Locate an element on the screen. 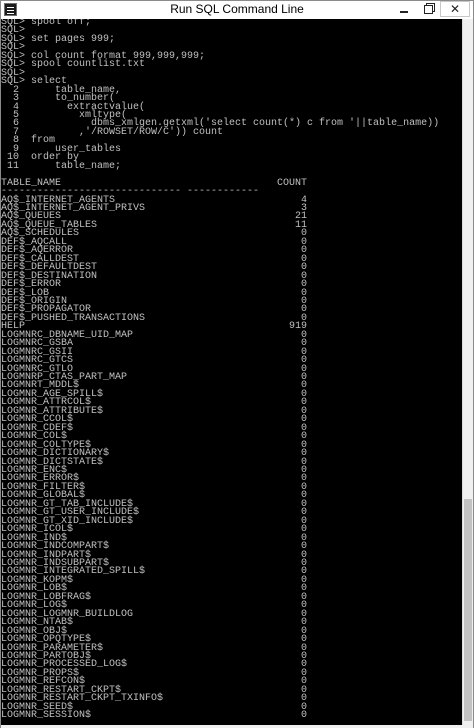 The width and height of the screenshot is (474, 728). console-line: SQL> set pages 999; is located at coordinates (58, 39).